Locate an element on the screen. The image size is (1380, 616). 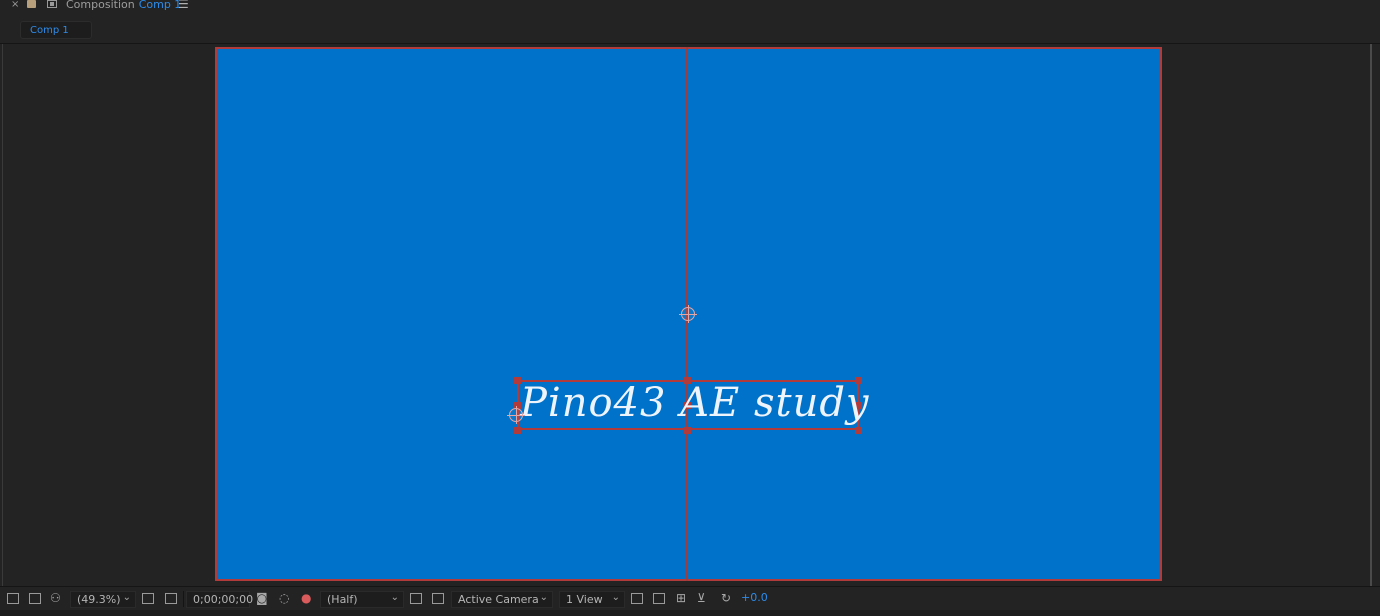
panel-title: Composition Comp 1 is located at coordinates (123, 5).